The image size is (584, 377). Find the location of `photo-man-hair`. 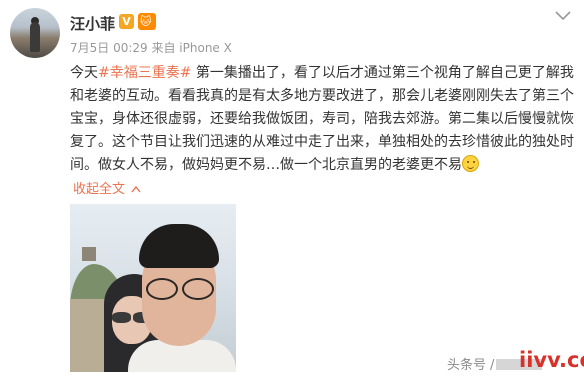

photo-man-hair is located at coordinates (179, 246).